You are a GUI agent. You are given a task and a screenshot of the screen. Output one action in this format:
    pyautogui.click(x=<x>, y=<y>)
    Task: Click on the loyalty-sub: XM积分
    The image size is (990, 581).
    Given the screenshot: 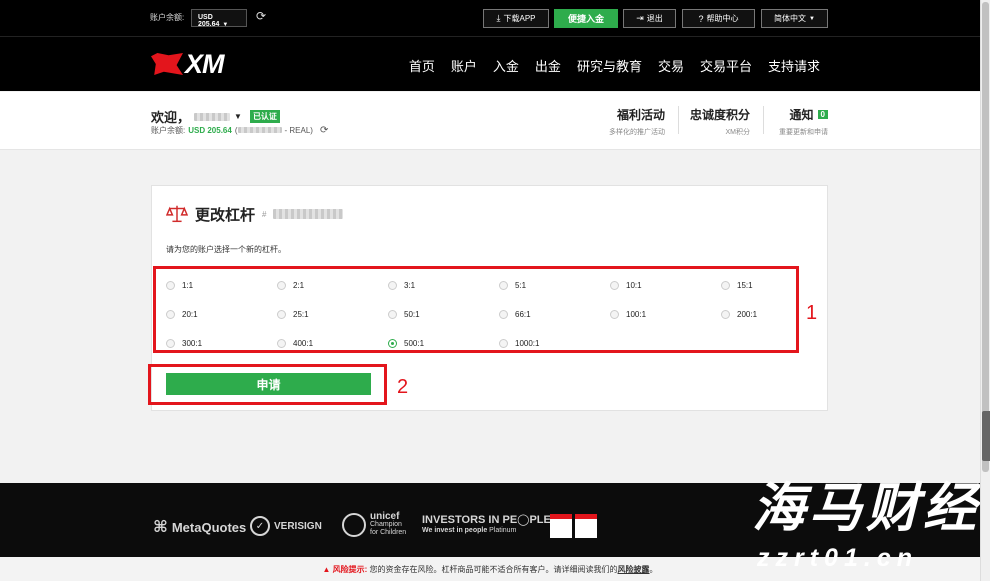 What is the action you would take?
    pyautogui.click(x=738, y=132)
    